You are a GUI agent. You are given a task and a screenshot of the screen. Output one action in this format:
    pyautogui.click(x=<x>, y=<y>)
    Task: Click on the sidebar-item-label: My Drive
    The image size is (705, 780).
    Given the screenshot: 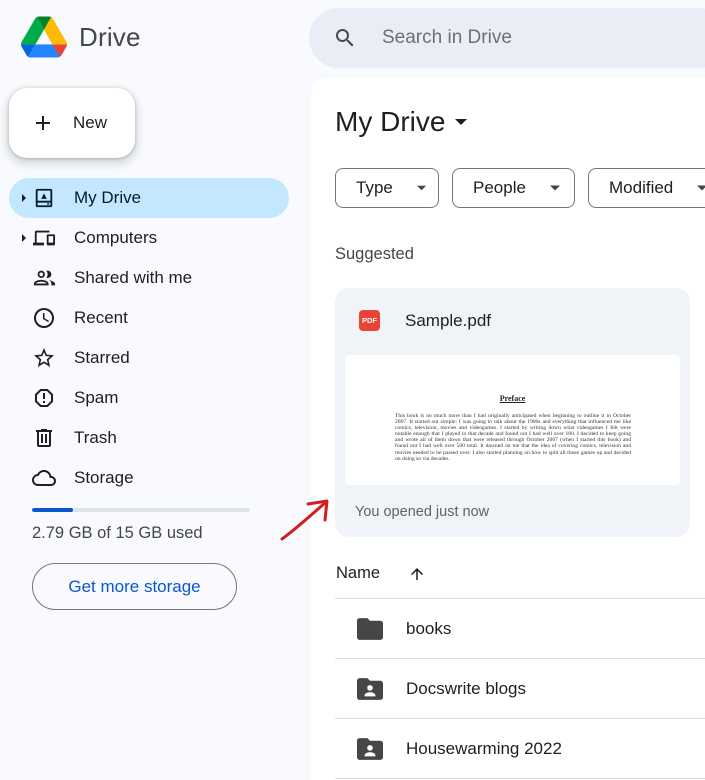 What is the action you would take?
    pyautogui.click(x=108, y=197)
    